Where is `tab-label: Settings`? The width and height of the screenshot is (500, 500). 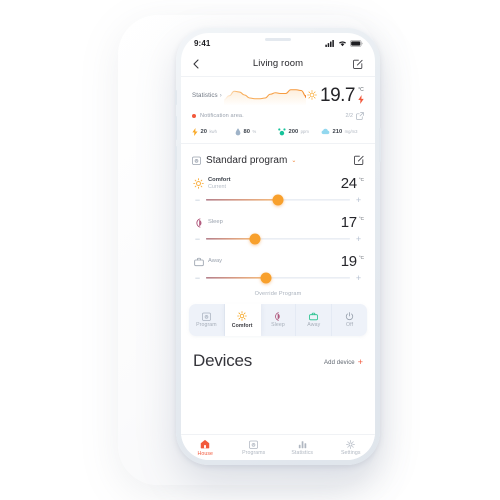
tab-label: Settings is located at coordinates (350, 453).